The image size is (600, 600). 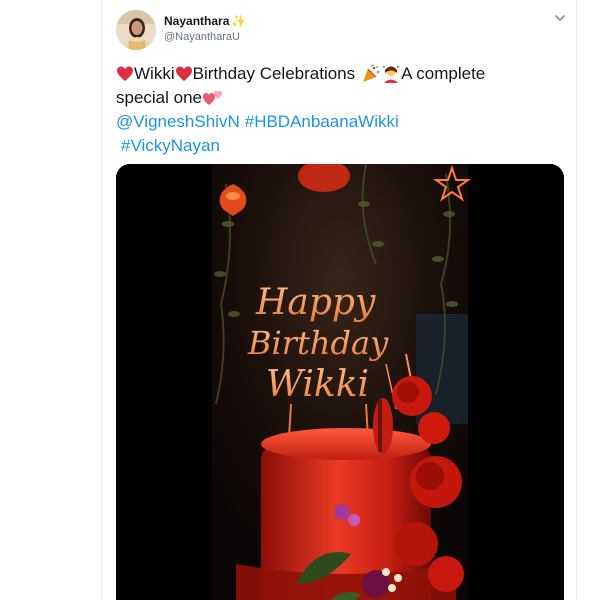 What do you see at coordinates (443, 73) in the screenshot?
I see `tweet-complete-text: A complete` at bounding box center [443, 73].